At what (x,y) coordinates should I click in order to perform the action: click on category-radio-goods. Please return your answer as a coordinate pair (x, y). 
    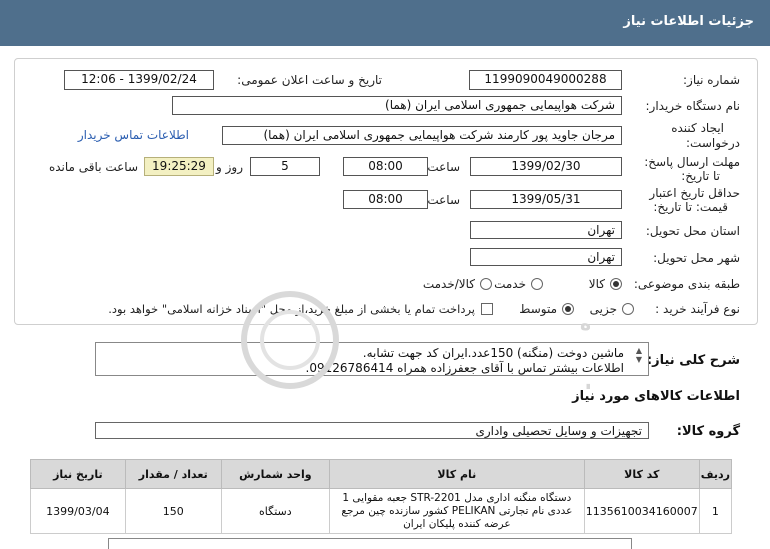
    Looking at the image, I should click on (616, 284).